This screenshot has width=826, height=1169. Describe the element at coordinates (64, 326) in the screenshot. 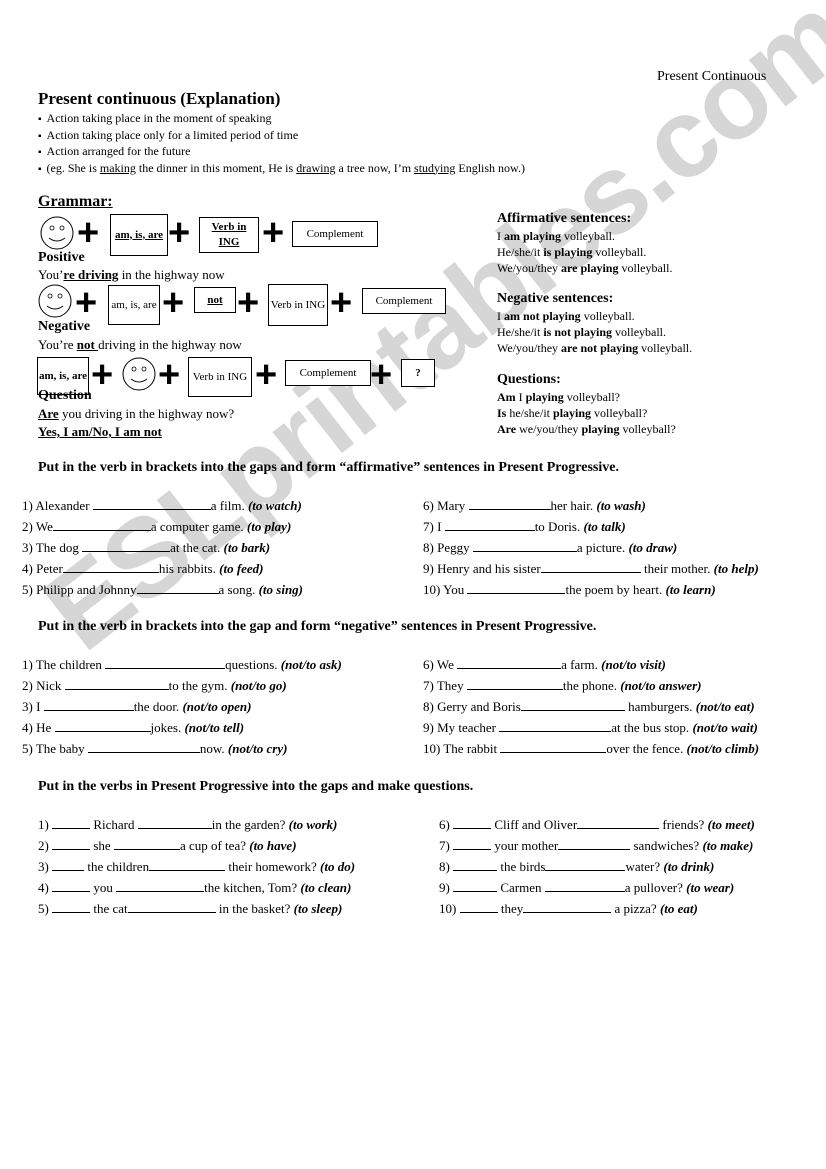

I see `negative-label: Negative` at that location.